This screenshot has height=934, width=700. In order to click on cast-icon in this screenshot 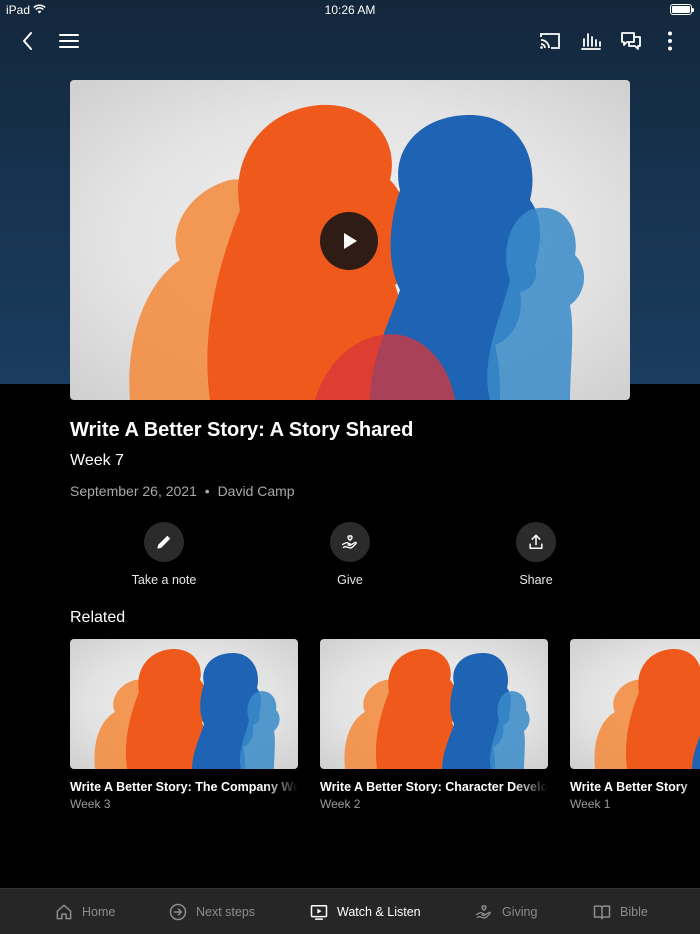, I will do `click(550, 41)`.